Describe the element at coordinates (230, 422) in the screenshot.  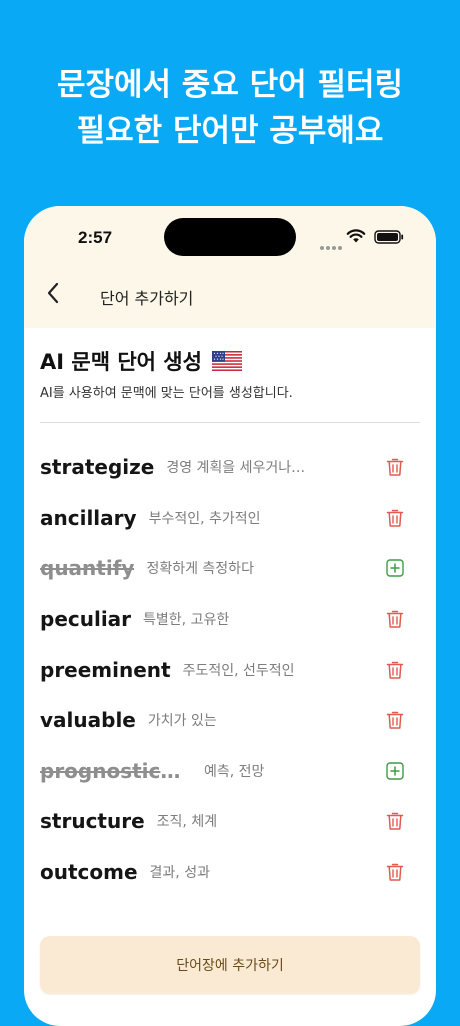
I see `divider` at that location.